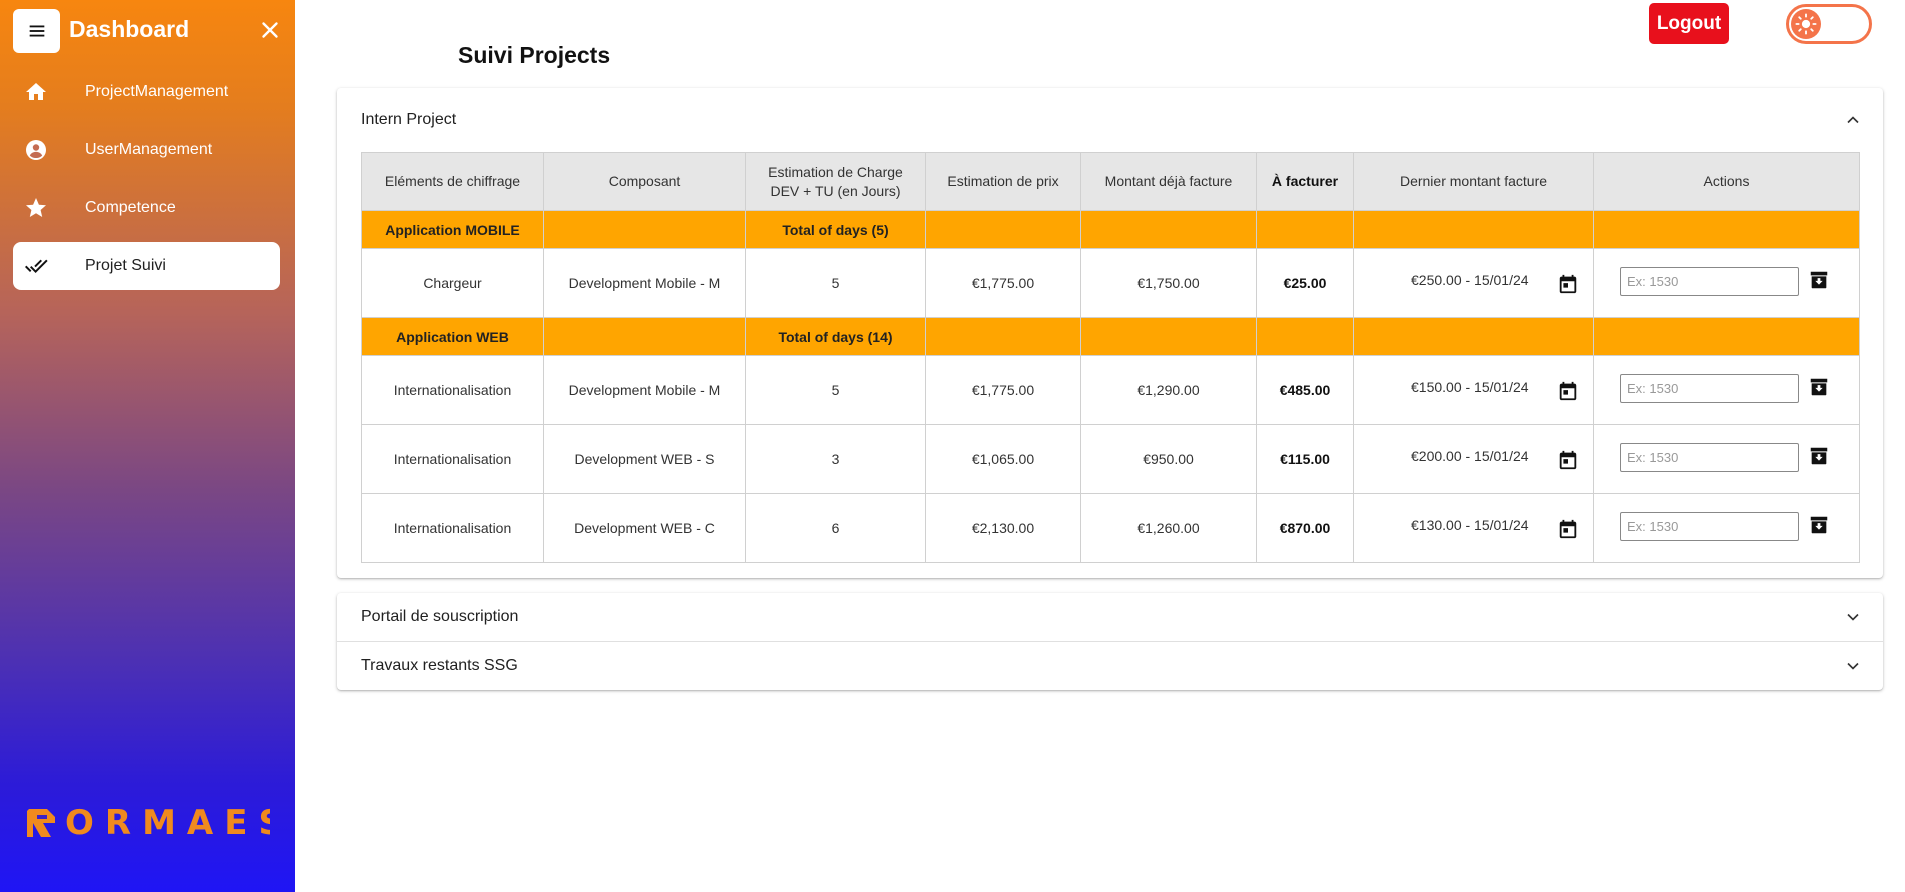  Describe the element at coordinates (130, 207) in the screenshot. I see `sidebar-item-label: Competence` at that location.